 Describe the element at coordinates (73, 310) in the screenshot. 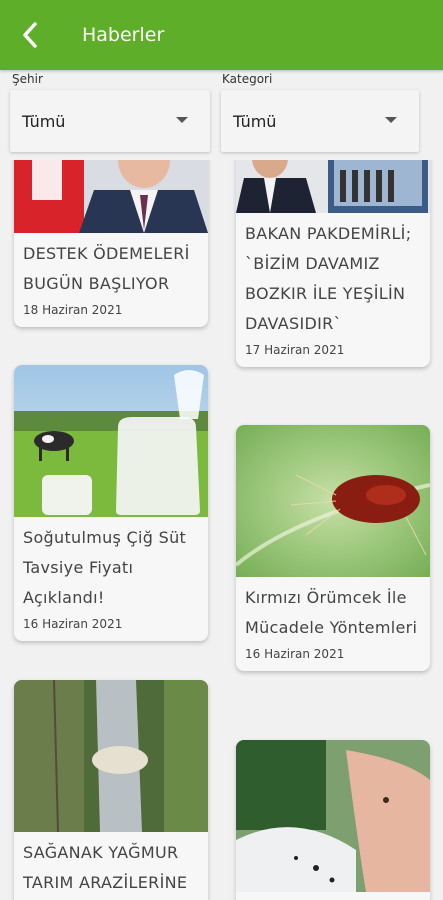

I see `news-date: 18 Haziran 2021` at that location.